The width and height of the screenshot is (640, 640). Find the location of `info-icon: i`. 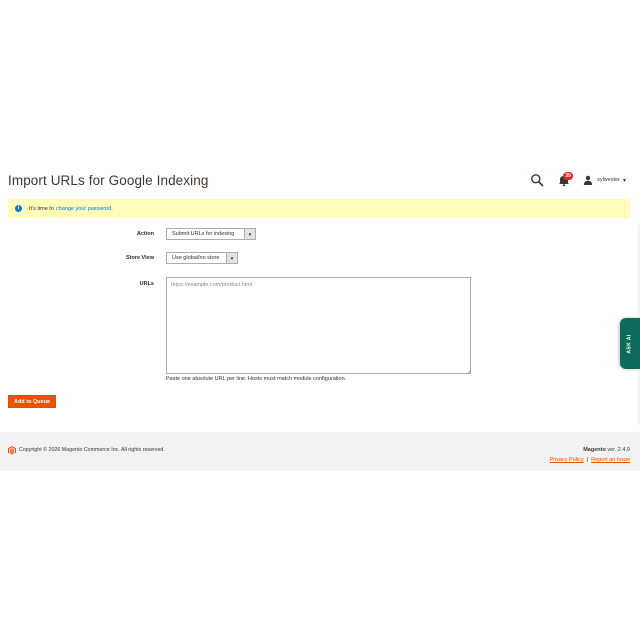

info-icon: i is located at coordinates (18, 208).